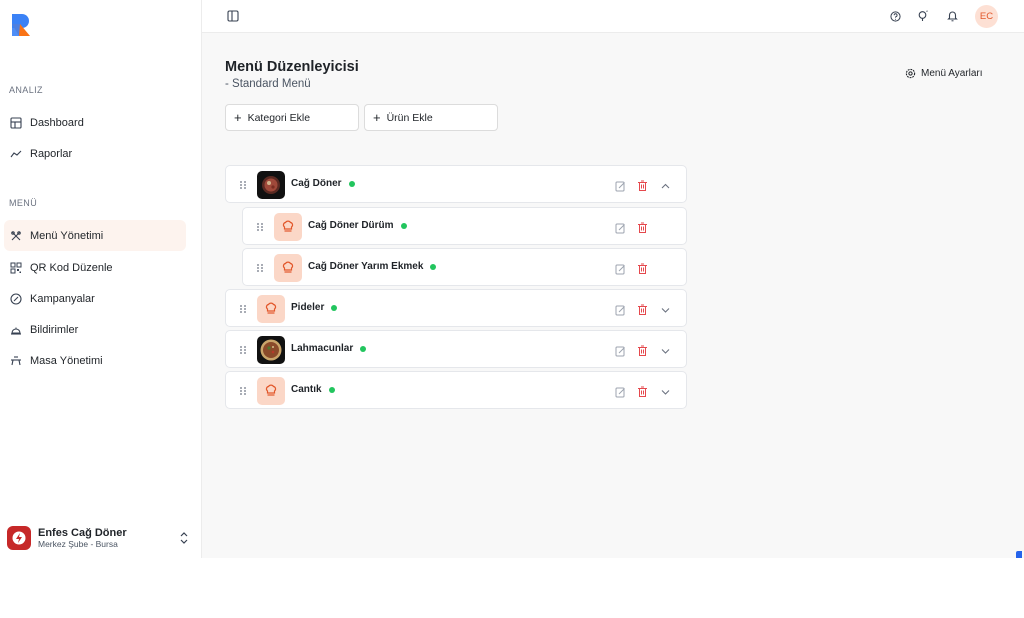 Image resolution: width=1024 pixels, height=618 pixels. Describe the element at coordinates (316, 183) in the screenshot. I see `category-name-text: Cağ Döner` at that location.